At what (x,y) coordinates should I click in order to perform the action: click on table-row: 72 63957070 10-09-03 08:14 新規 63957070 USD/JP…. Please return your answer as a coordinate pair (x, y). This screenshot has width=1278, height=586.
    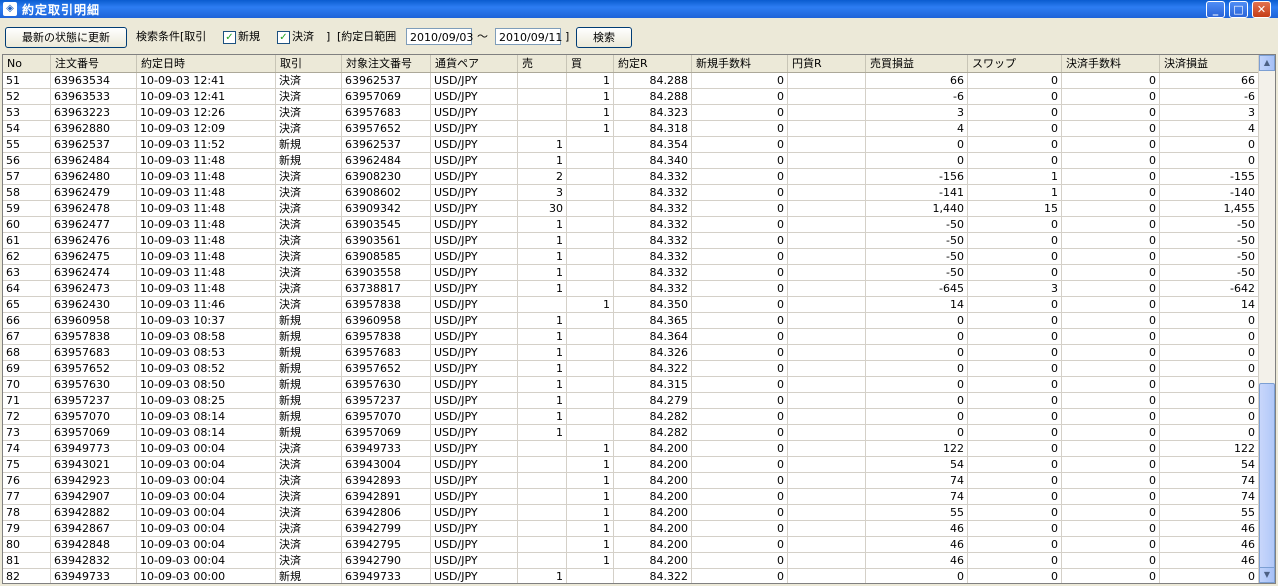
    Looking at the image, I should click on (632, 417).